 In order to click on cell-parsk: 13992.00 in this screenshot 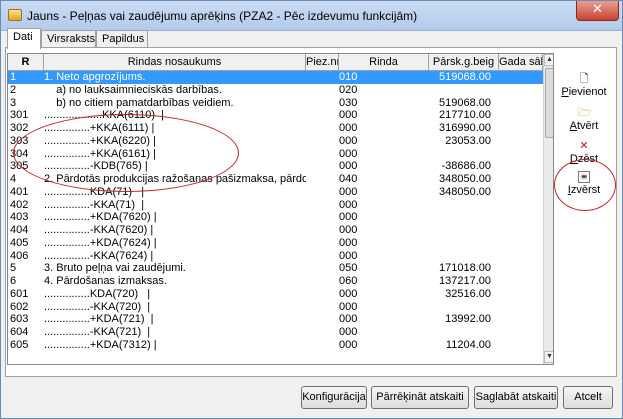, I will do `click(468, 319)`.